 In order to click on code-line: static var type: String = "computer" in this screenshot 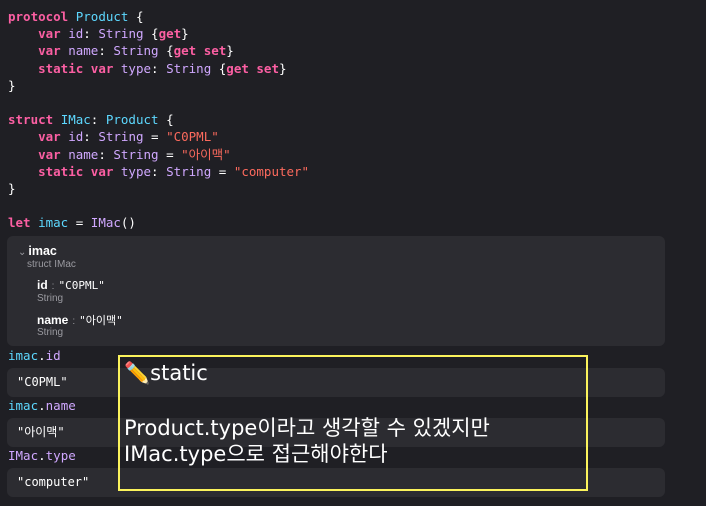, I will do `click(158, 171)`.